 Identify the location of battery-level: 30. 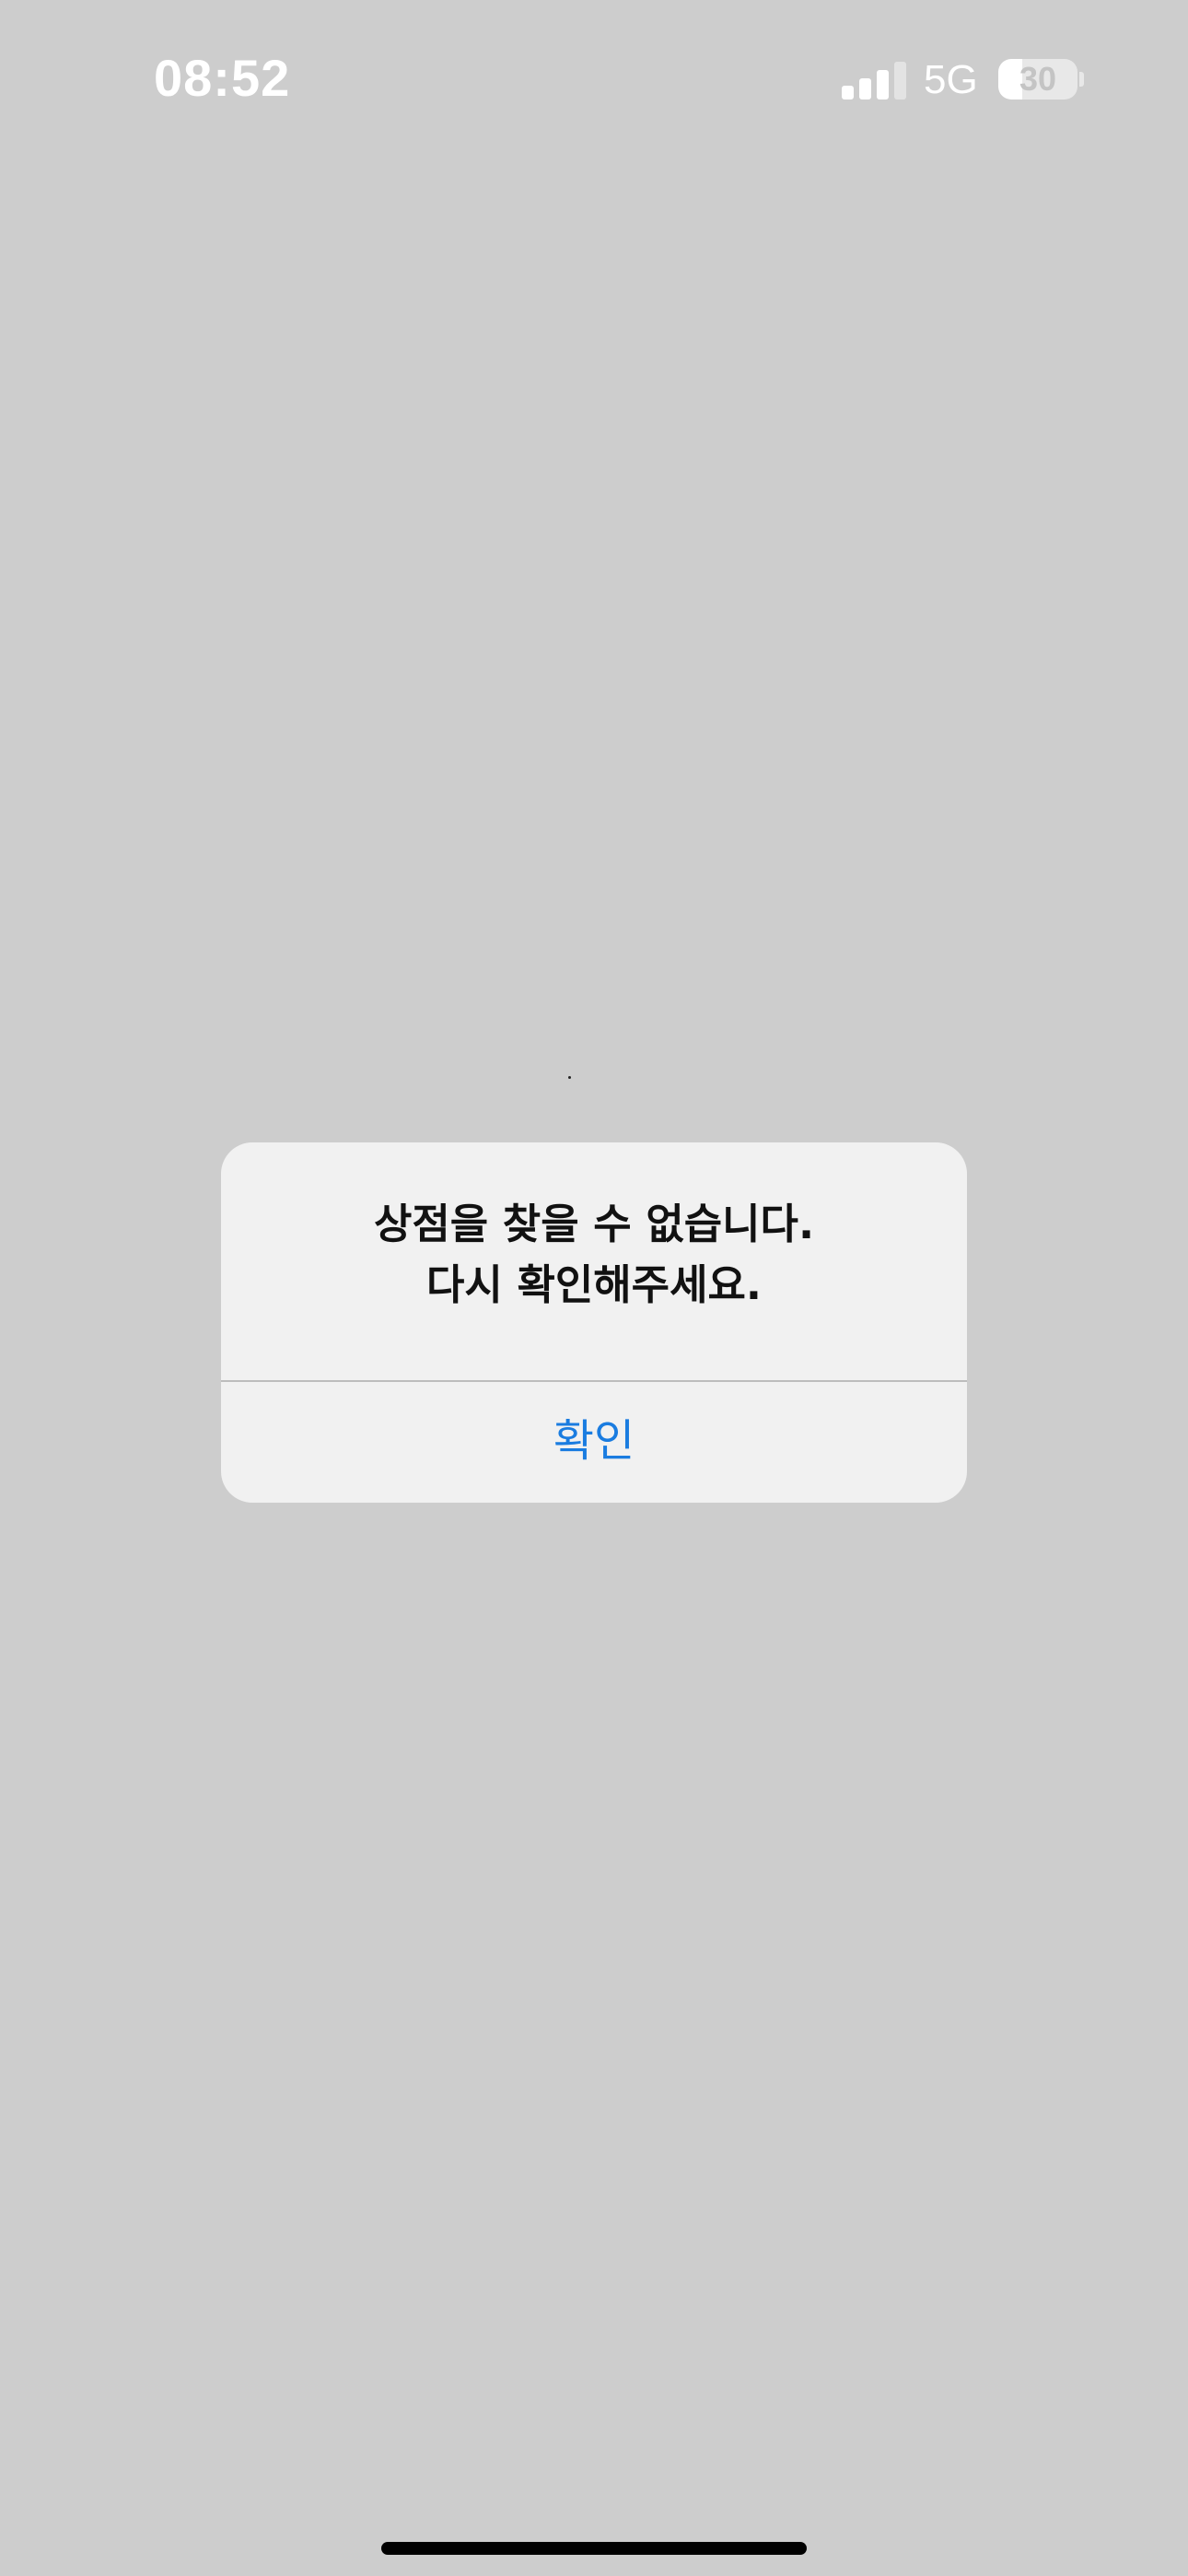
(1038, 79).